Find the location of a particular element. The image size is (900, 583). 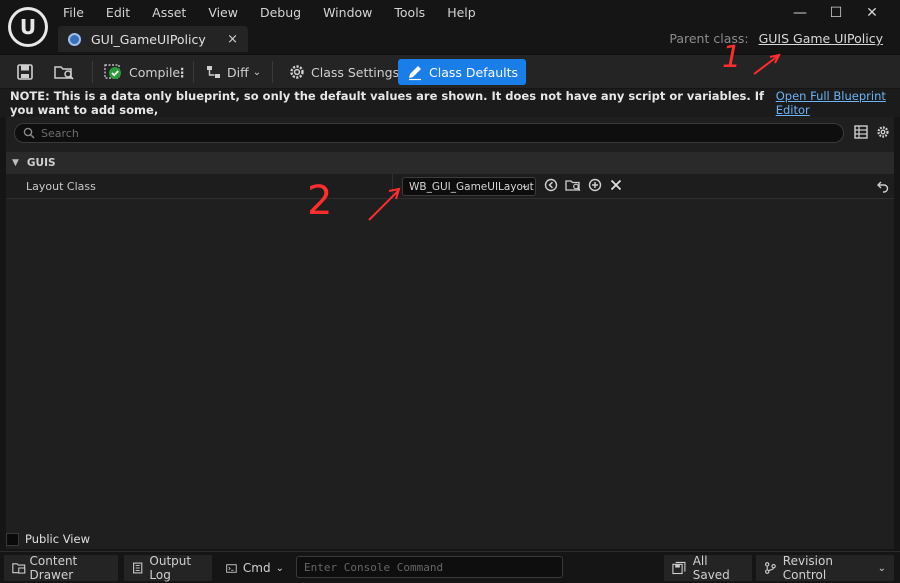

output-log-label: Output Log is located at coordinates (170, 568).